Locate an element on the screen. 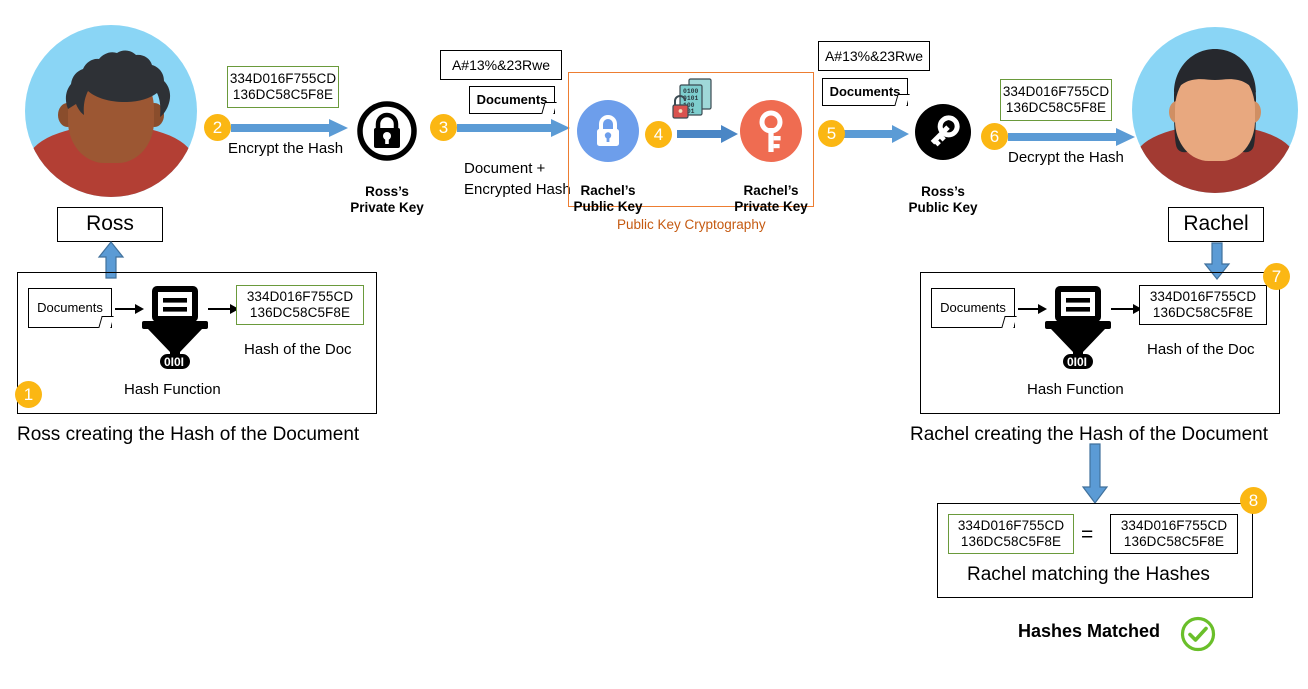 The image size is (1308, 689). step-badge-6-text: 6 is located at coordinates (994, 136).